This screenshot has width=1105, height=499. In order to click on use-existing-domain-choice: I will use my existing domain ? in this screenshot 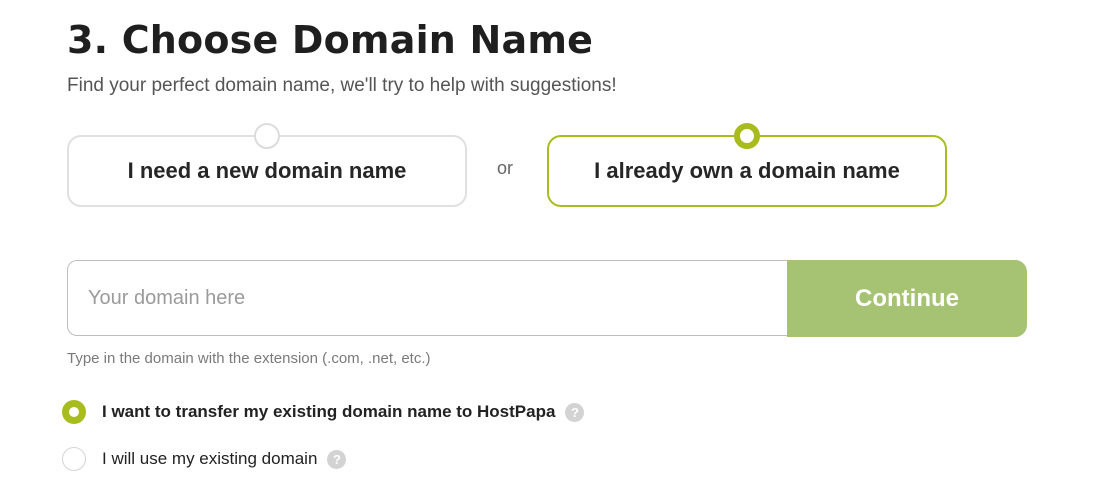, I will do `click(204, 459)`.